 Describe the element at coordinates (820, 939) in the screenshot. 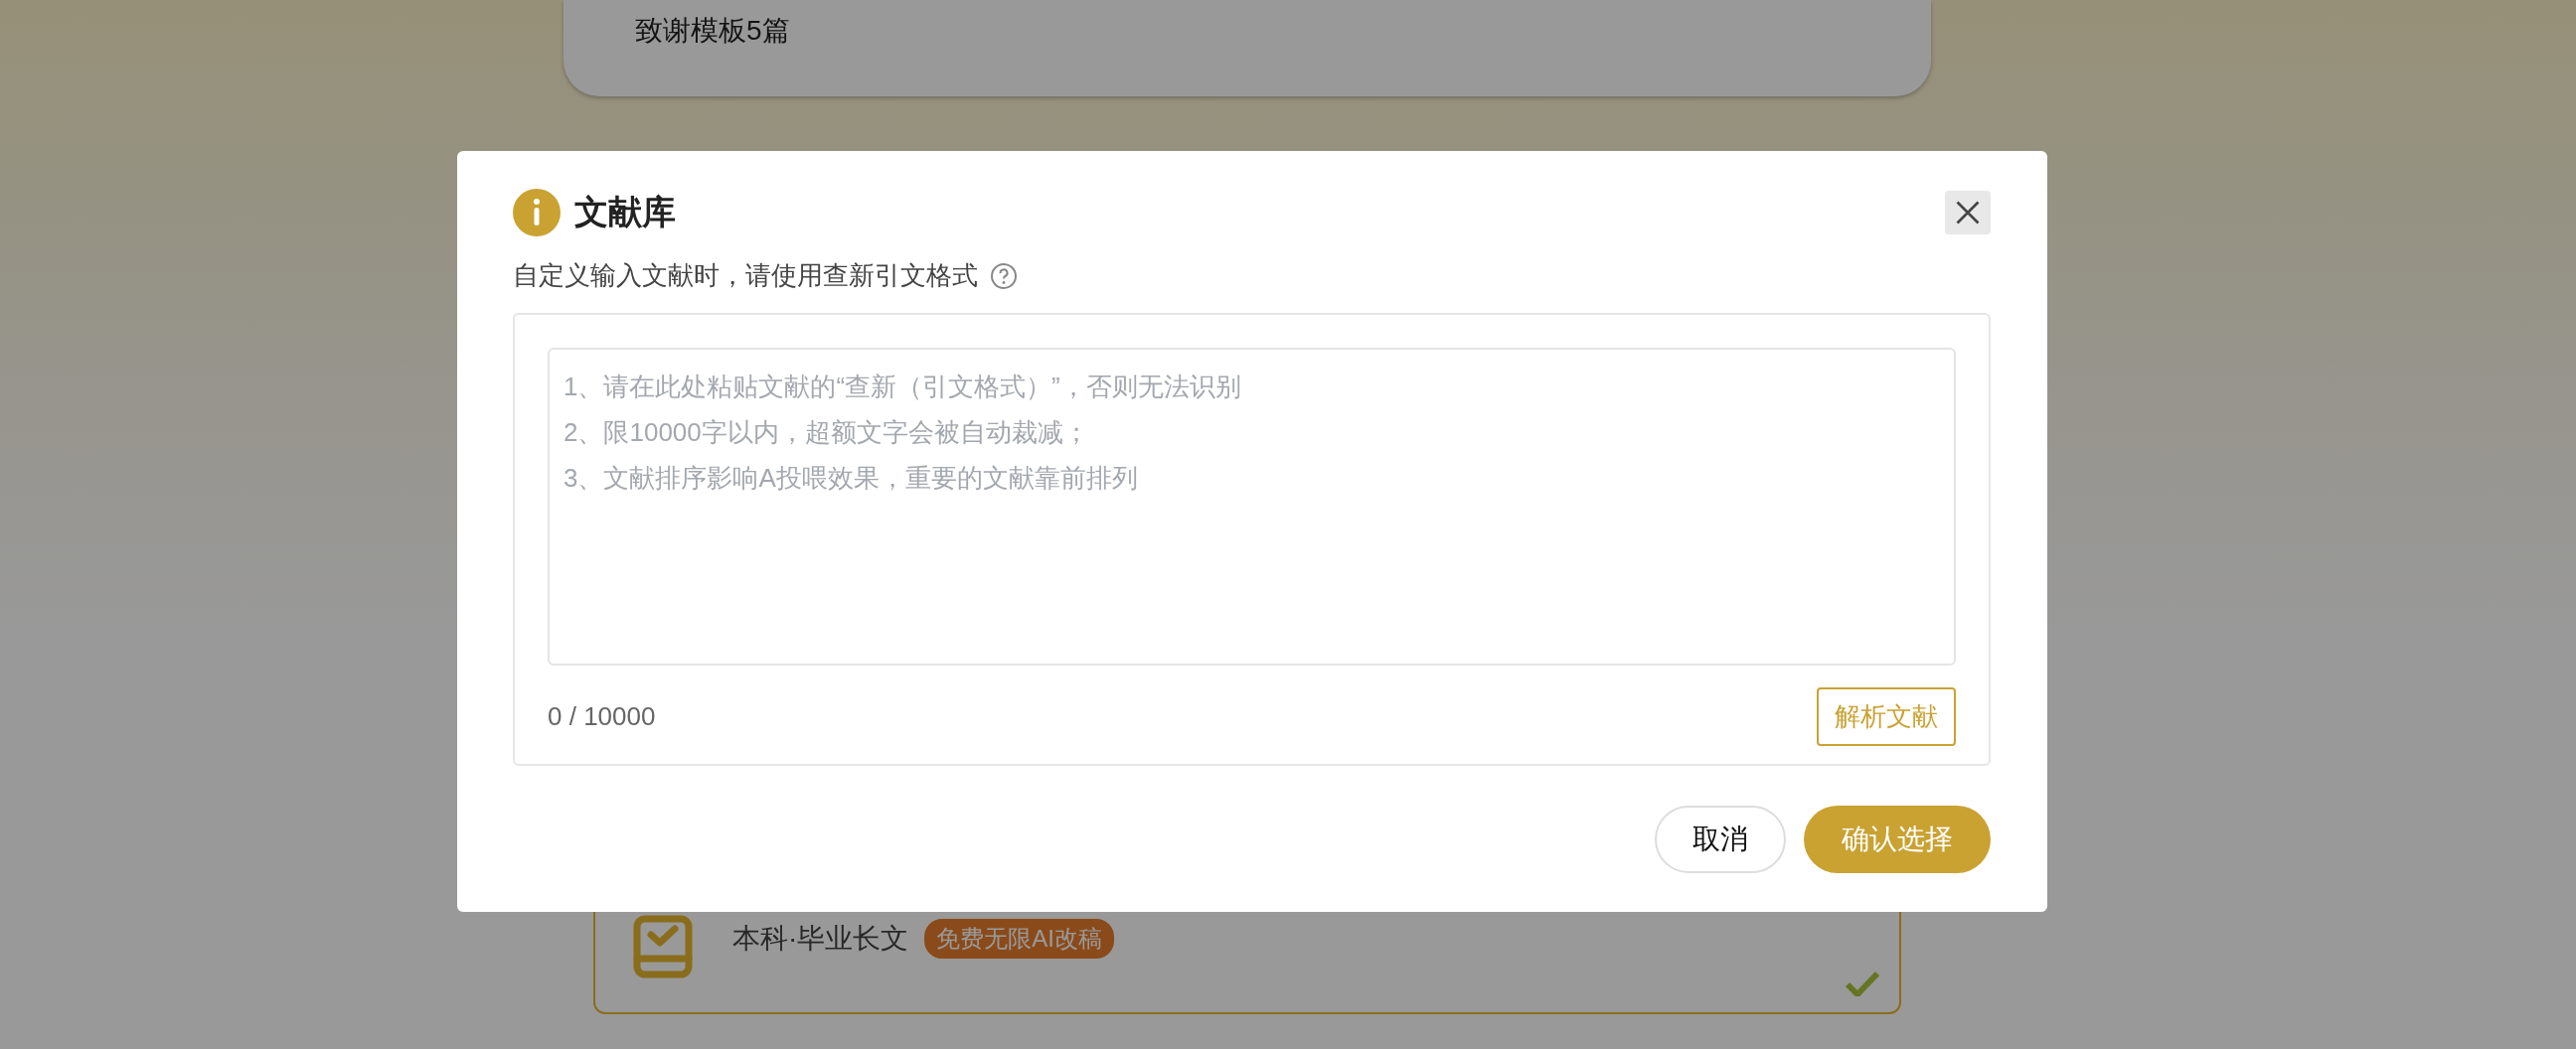

I see `paper-type: 本科·毕业长文` at that location.